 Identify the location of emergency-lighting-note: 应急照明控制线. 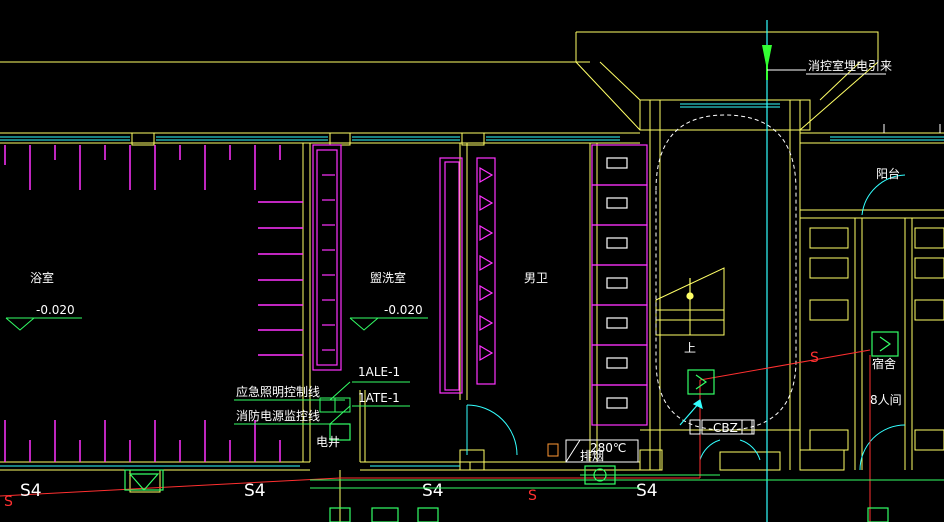
(278, 391).